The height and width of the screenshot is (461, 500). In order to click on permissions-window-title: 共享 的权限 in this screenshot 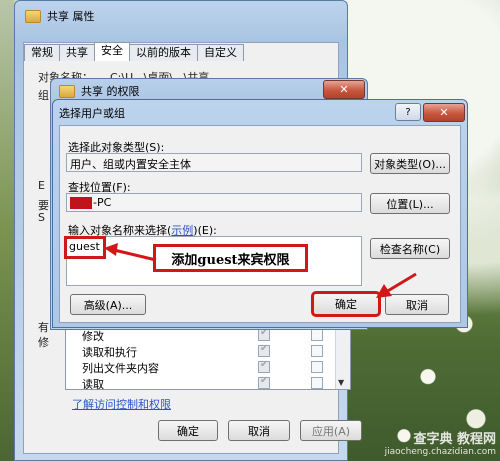, I will do `click(99, 91)`.